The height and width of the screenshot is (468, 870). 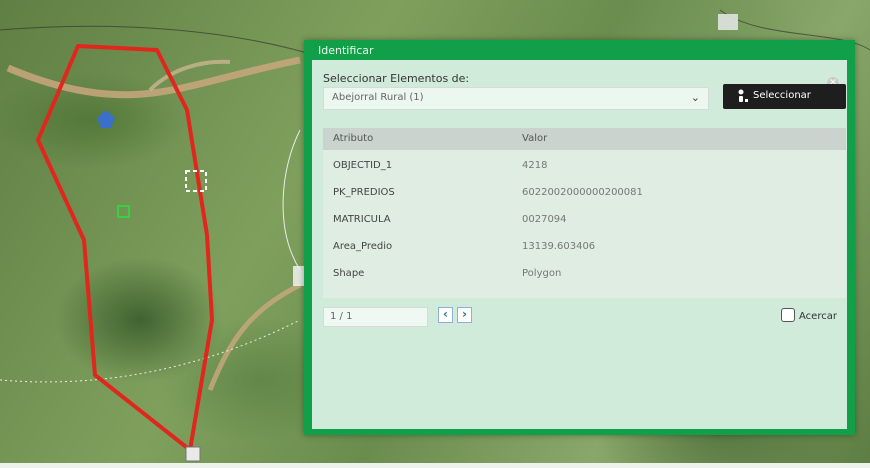 What do you see at coordinates (464, 315) in the screenshot?
I see `chevron-right-icon: ›` at bounding box center [464, 315].